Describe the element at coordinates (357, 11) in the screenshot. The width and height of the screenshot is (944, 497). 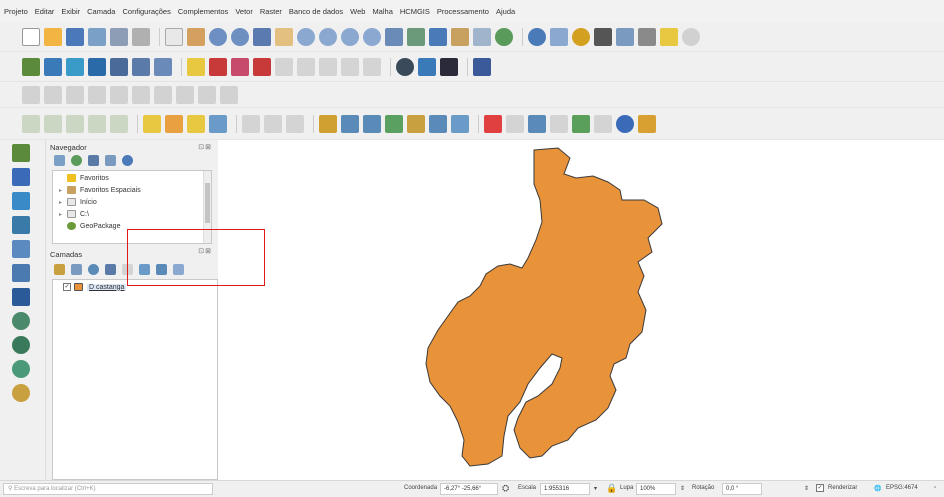
I see `menu-web: Web` at that location.